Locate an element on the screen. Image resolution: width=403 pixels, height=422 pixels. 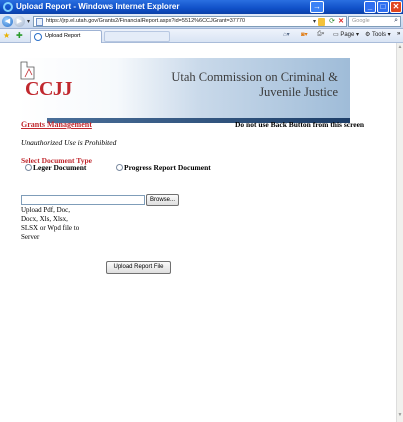
stop-icon: ✕ is located at coordinates (341, 21).